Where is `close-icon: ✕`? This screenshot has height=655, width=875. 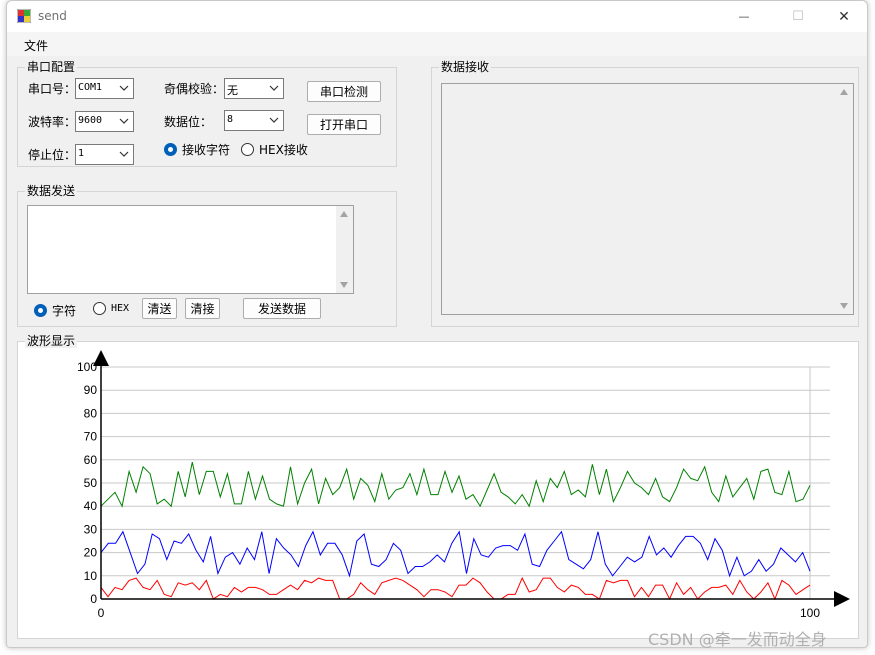 close-icon: ✕ is located at coordinates (844, 16).